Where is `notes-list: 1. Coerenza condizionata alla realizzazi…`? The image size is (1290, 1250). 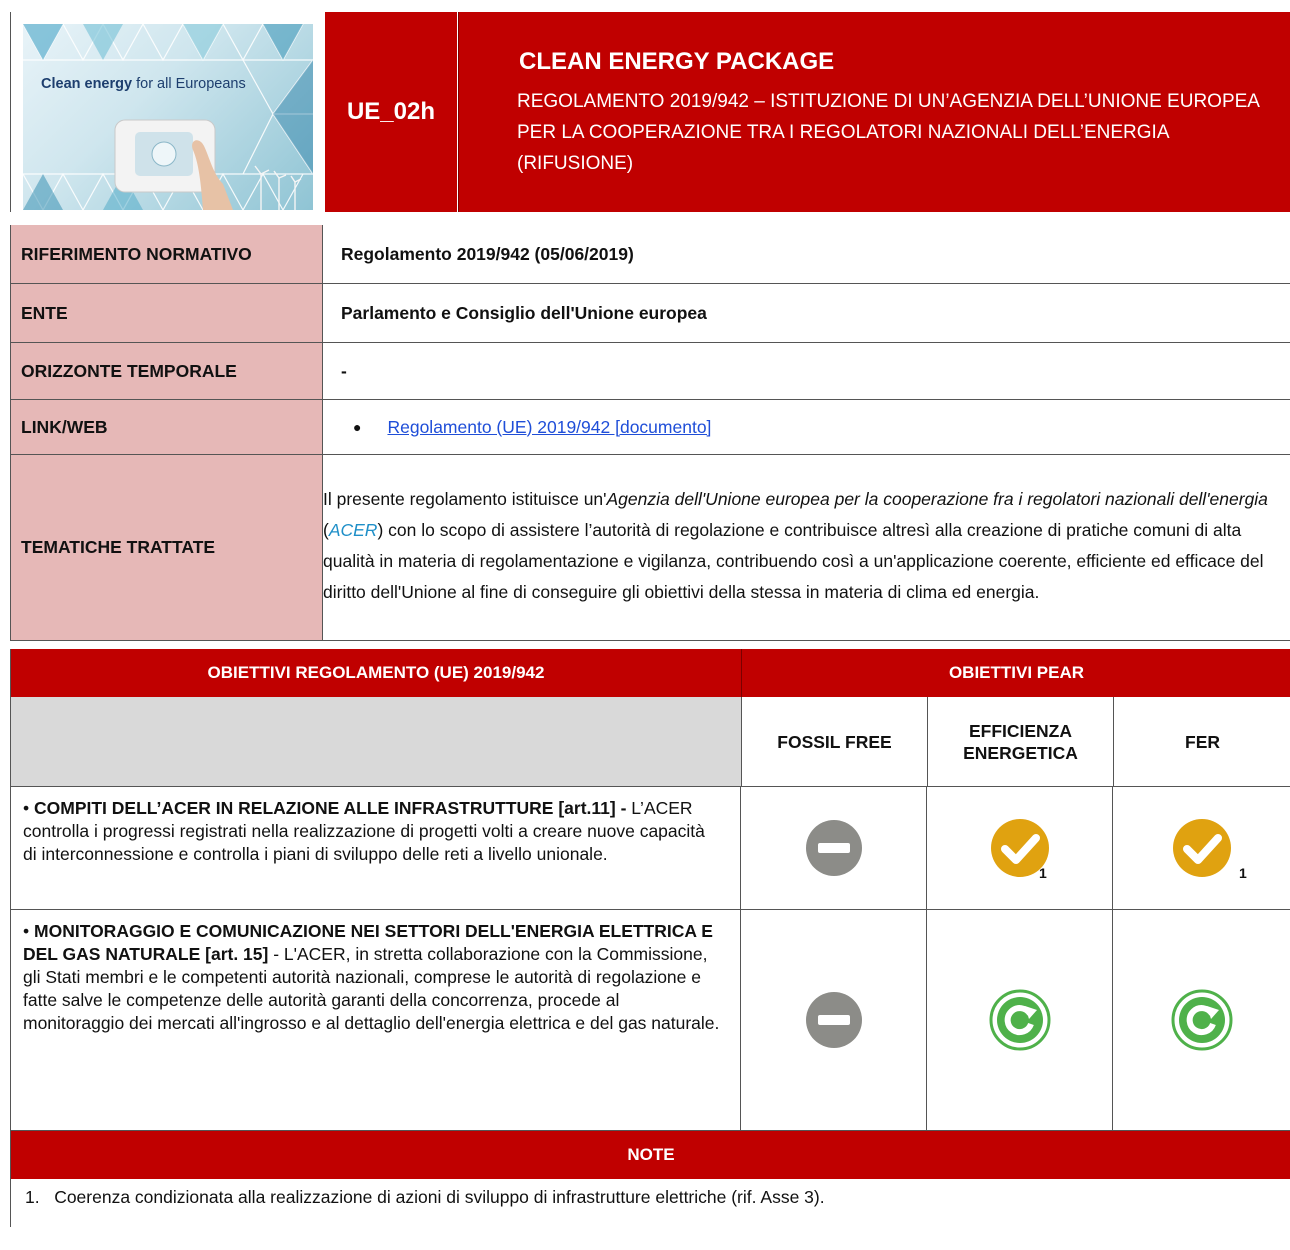 notes-list: 1. Coerenza condizionata alla realizzazi… is located at coordinates (650, 1203).